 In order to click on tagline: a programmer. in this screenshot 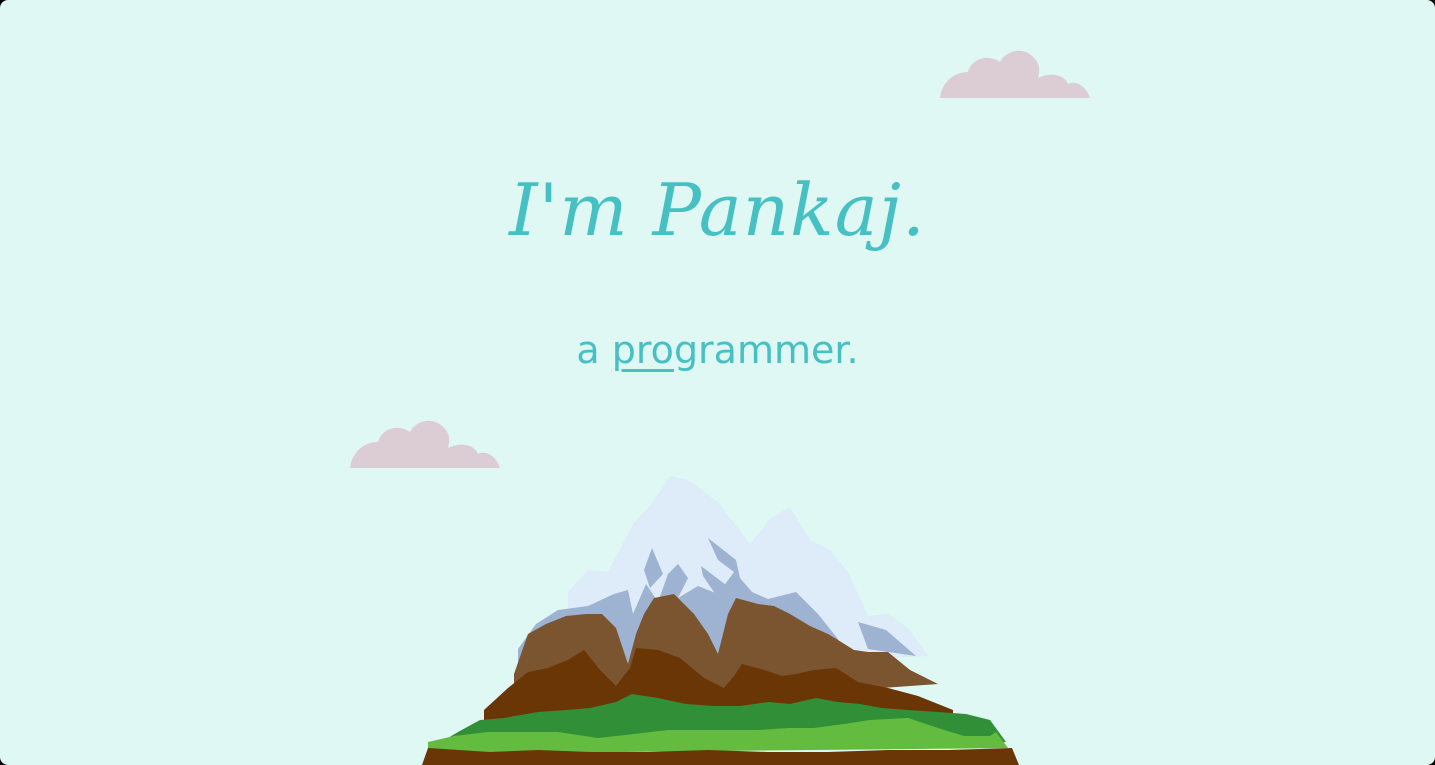, I will do `click(717, 350)`.